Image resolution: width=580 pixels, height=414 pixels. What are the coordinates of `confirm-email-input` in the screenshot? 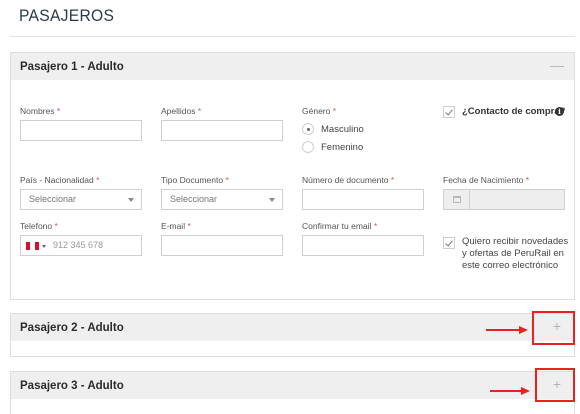 It's located at (363, 245).